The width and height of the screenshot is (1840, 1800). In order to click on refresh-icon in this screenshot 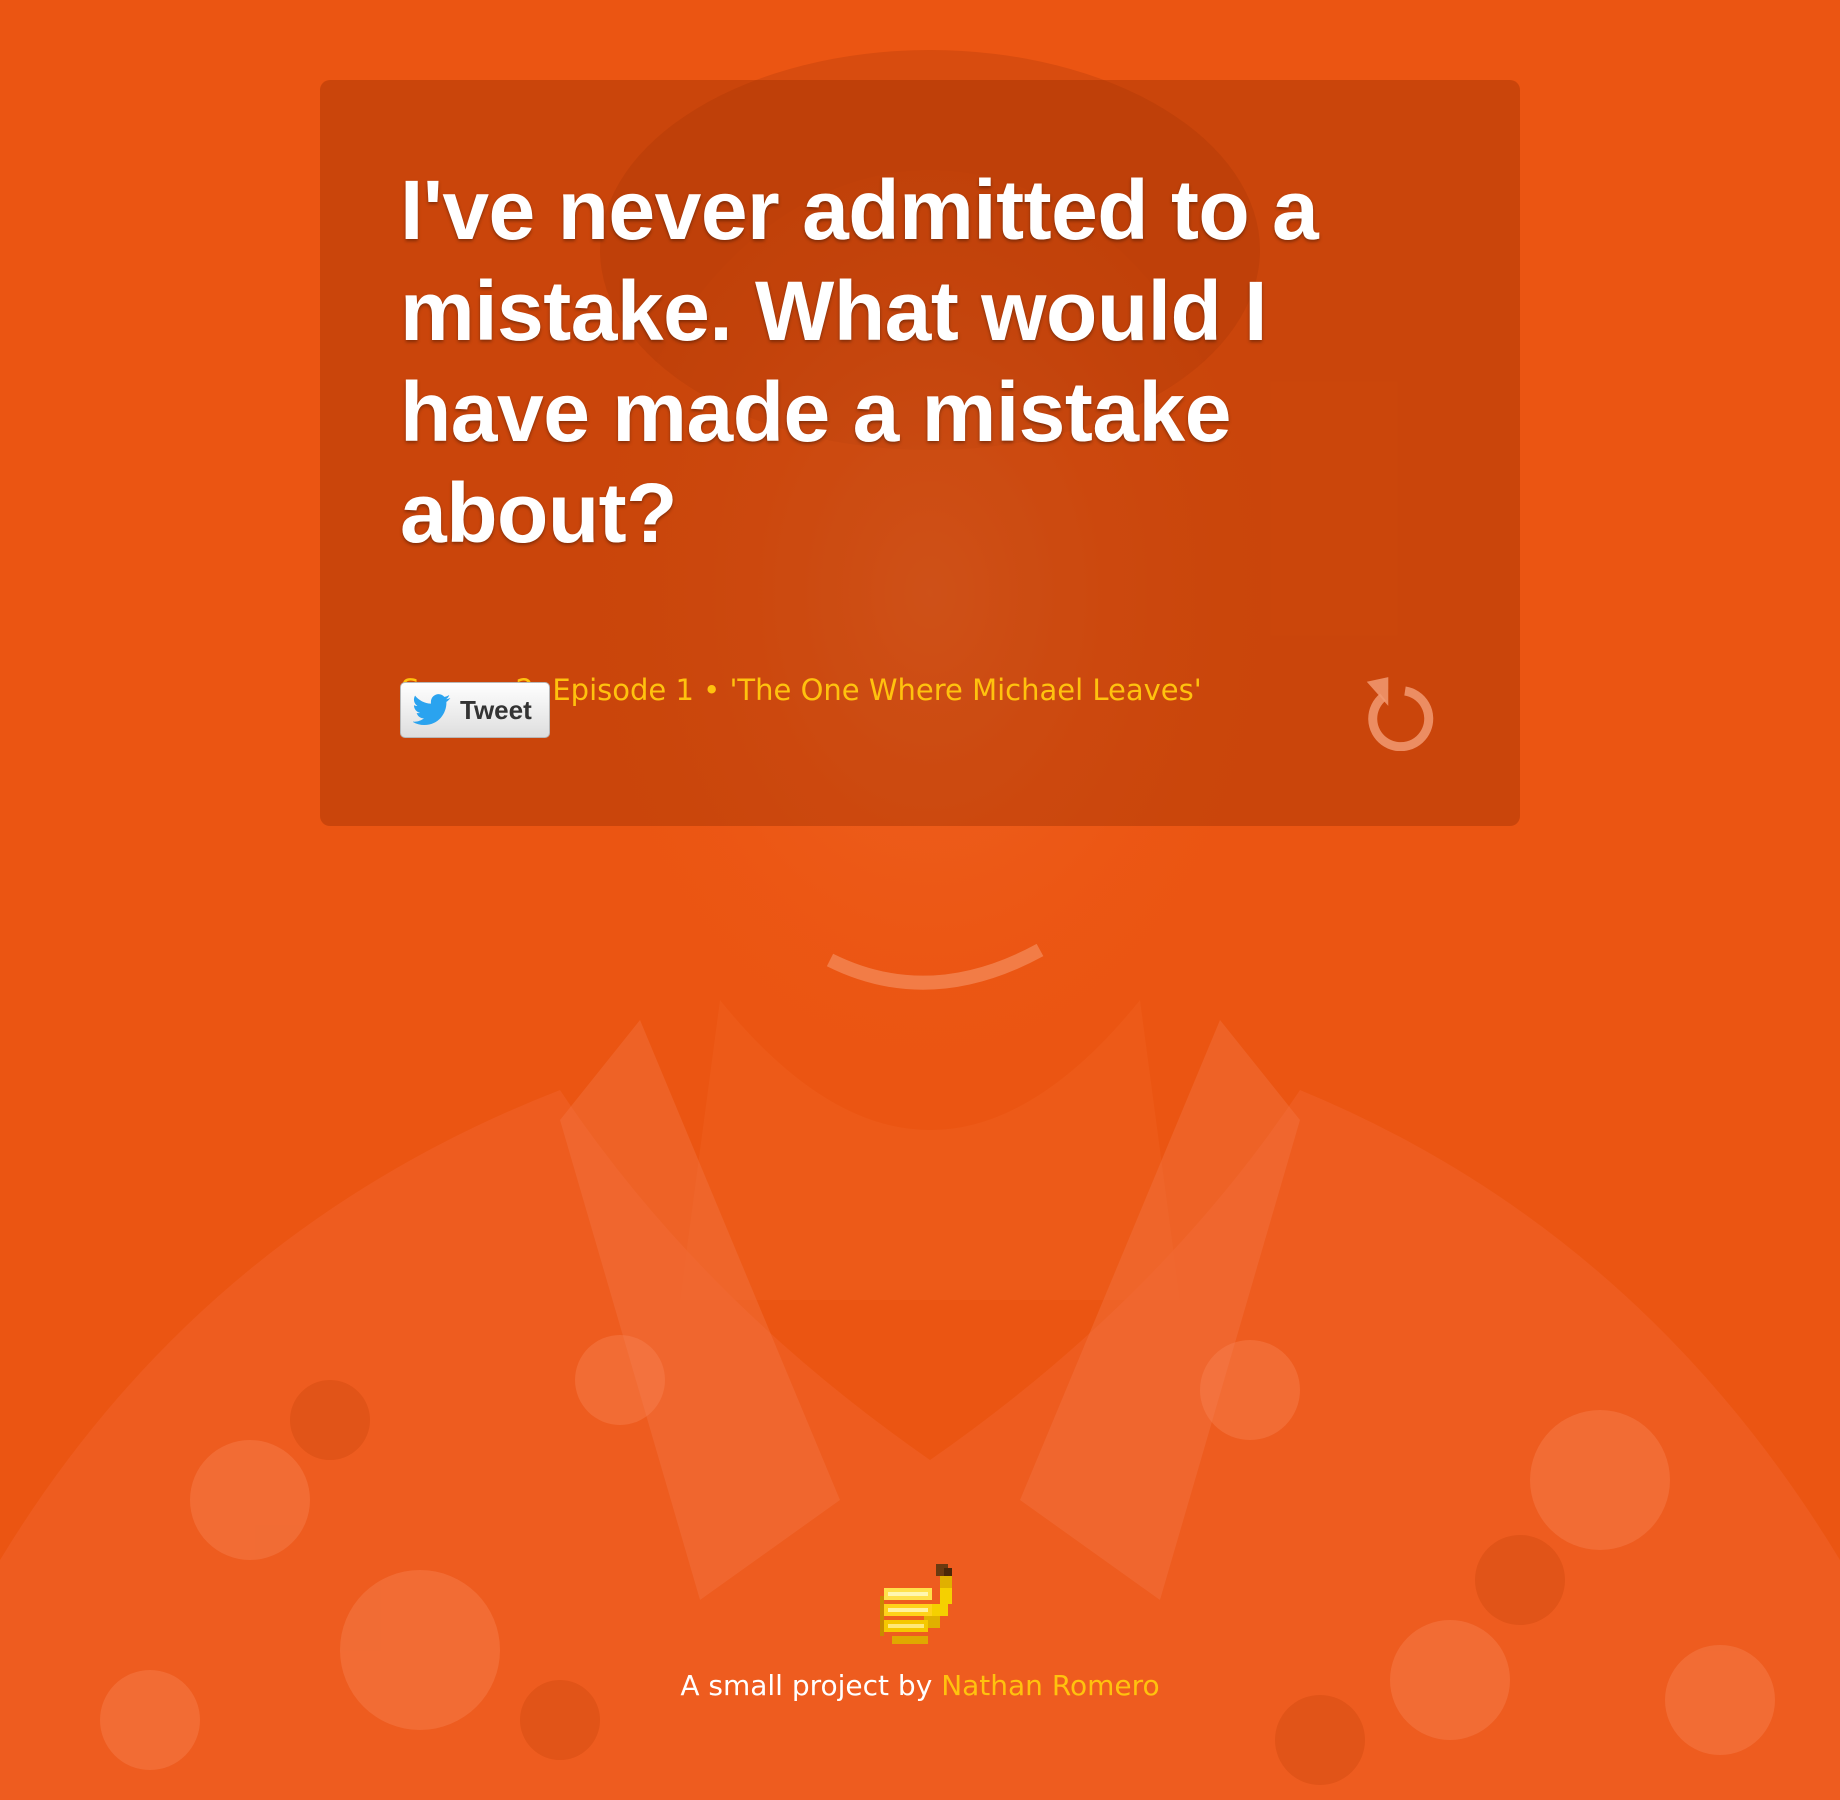, I will do `click(1401, 712)`.